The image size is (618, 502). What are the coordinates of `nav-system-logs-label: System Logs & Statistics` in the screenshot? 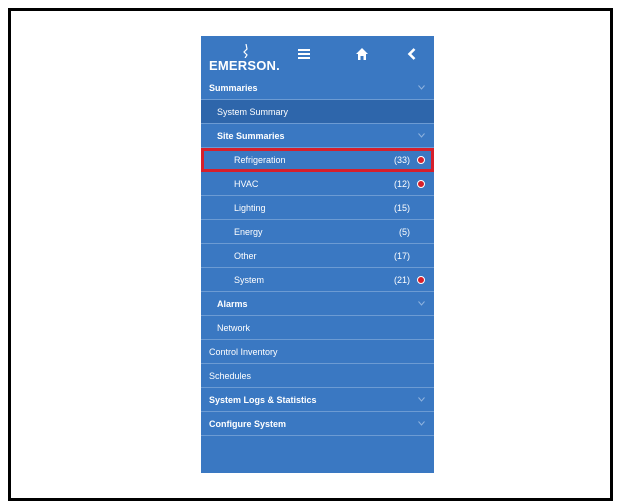 It's located at (263, 400).